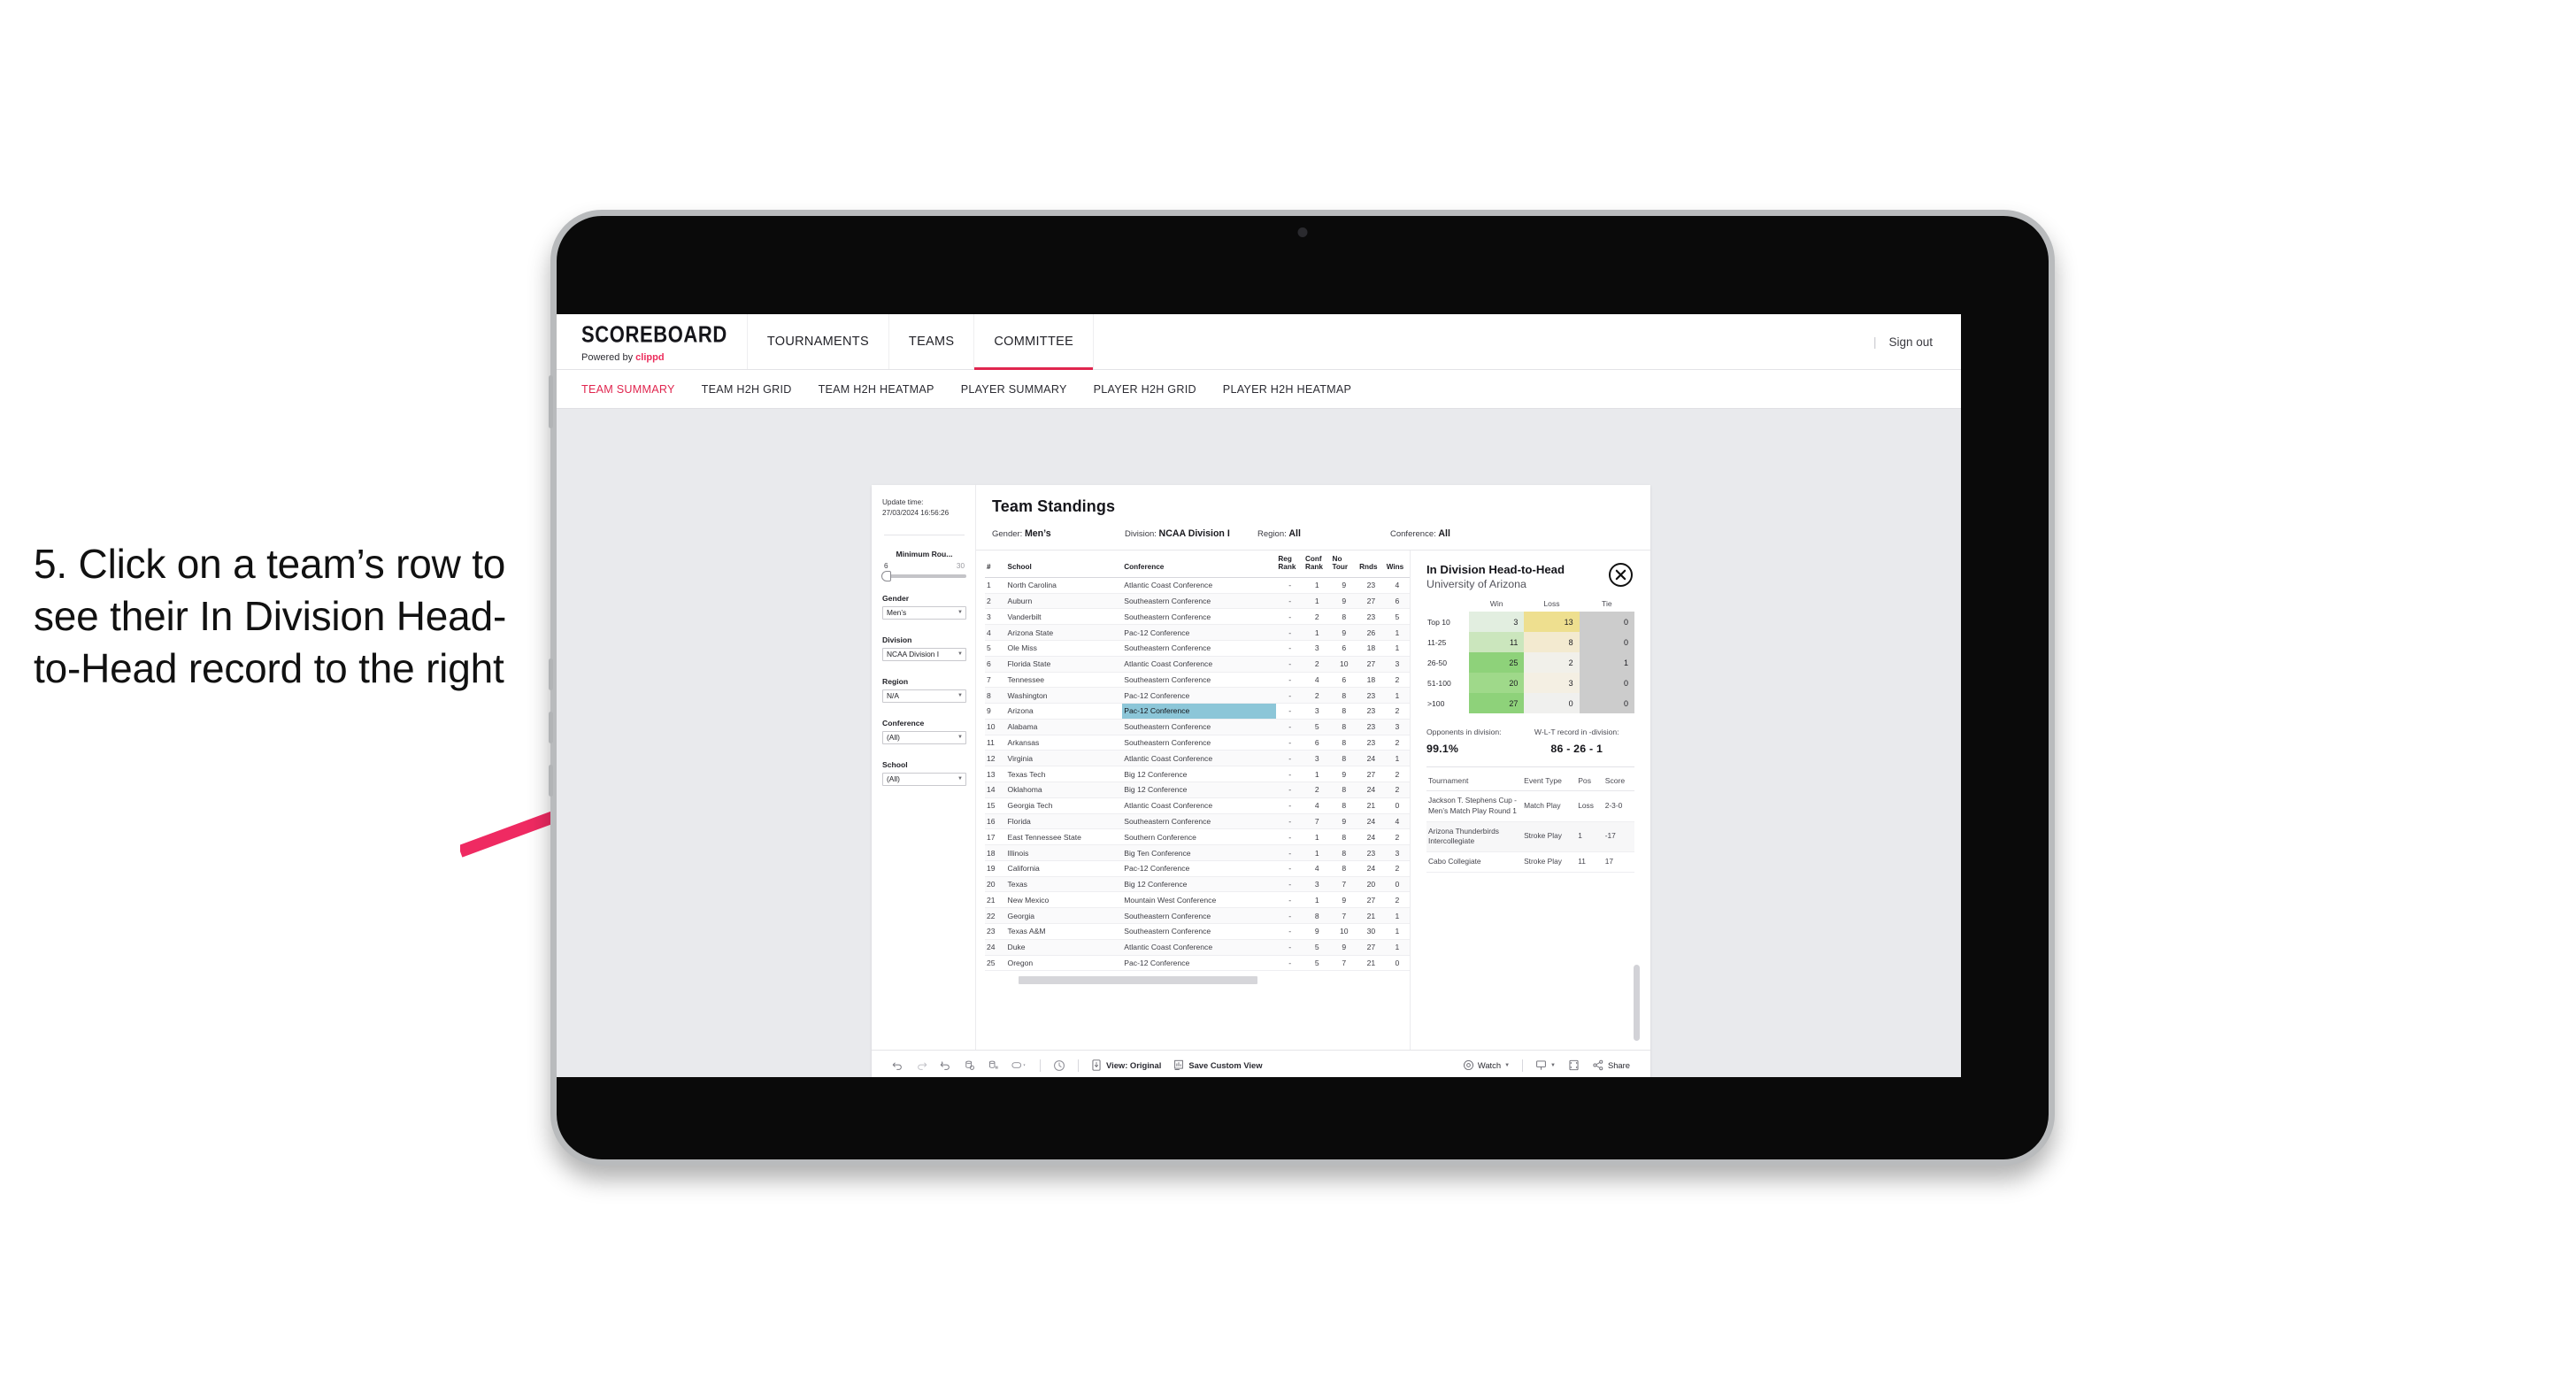 The height and width of the screenshot is (1386, 2576). Describe the element at coordinates (817, 341) in the screenshot. I see `nav-item-tournaments: TOURNAMENTS` at that location.